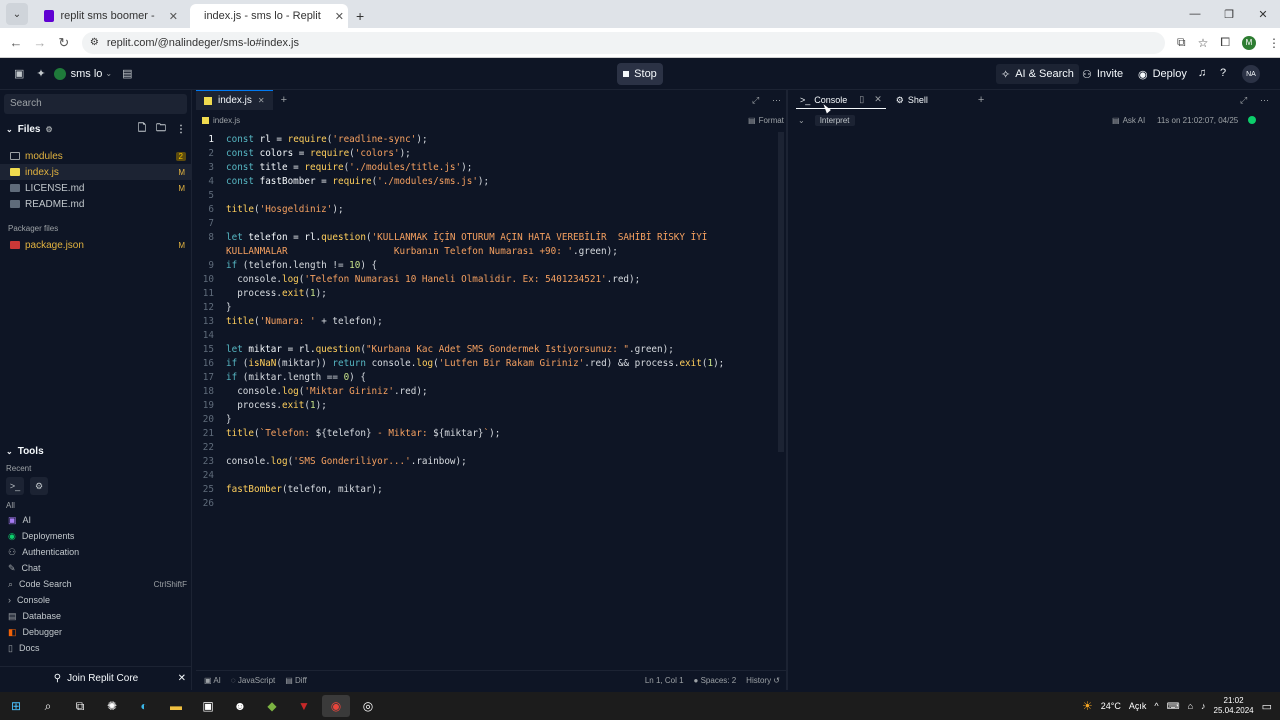 The image size is (1280, 720). What do you see at coordinates (17, 14) in the screenshot?
I see `tab-search-dropdown: ⌄` at bounding box center [17, 14].